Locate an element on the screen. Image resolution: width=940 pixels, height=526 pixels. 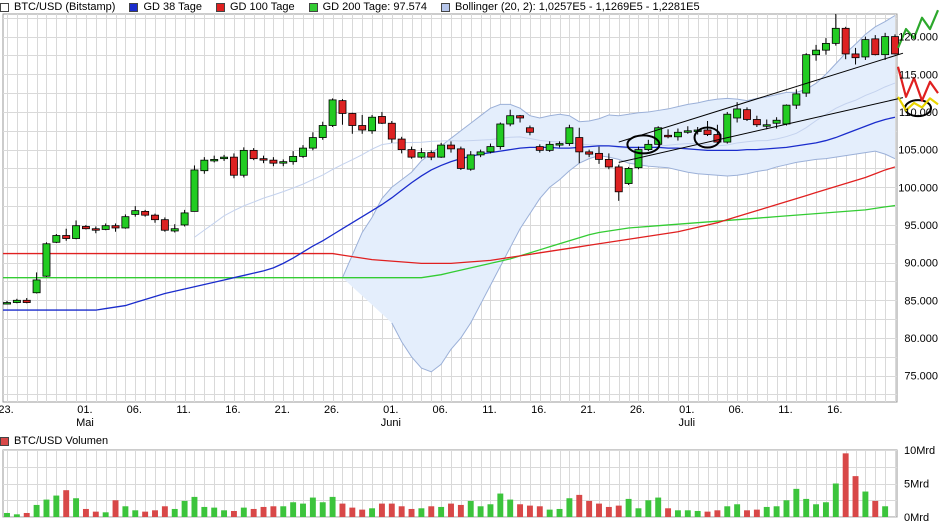
y-tick-label: 115.000 is located at coordinates (918, 75).